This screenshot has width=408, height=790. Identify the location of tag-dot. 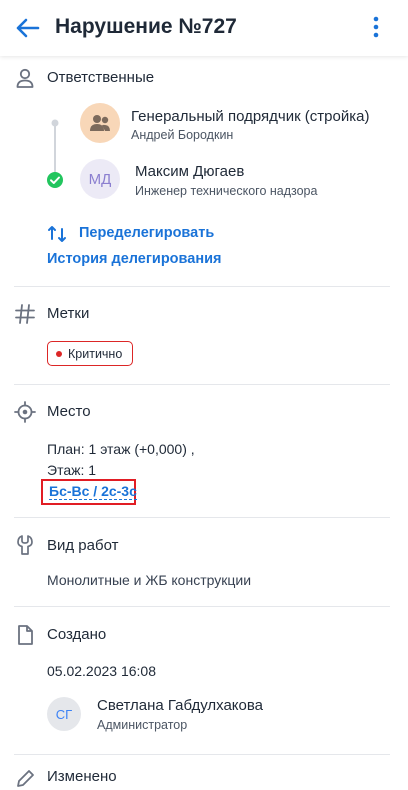
(59, 354).